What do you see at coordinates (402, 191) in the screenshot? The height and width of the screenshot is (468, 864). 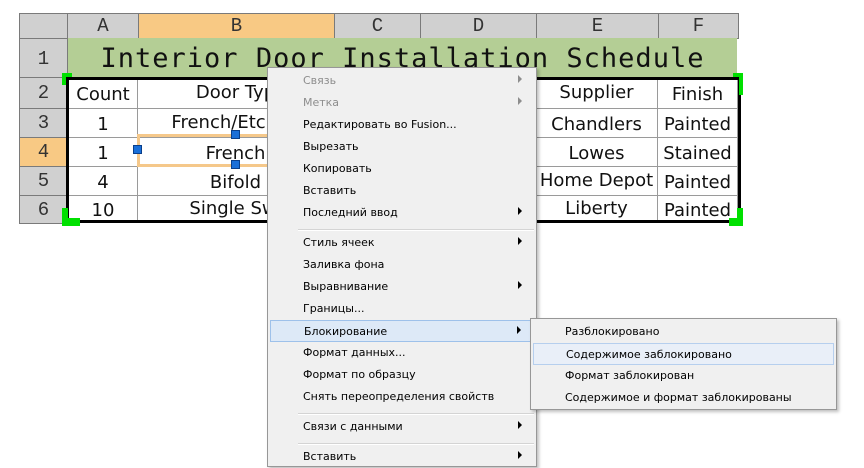 I see `menu-item-paste: Вставить` at bounding box center [402, 191].